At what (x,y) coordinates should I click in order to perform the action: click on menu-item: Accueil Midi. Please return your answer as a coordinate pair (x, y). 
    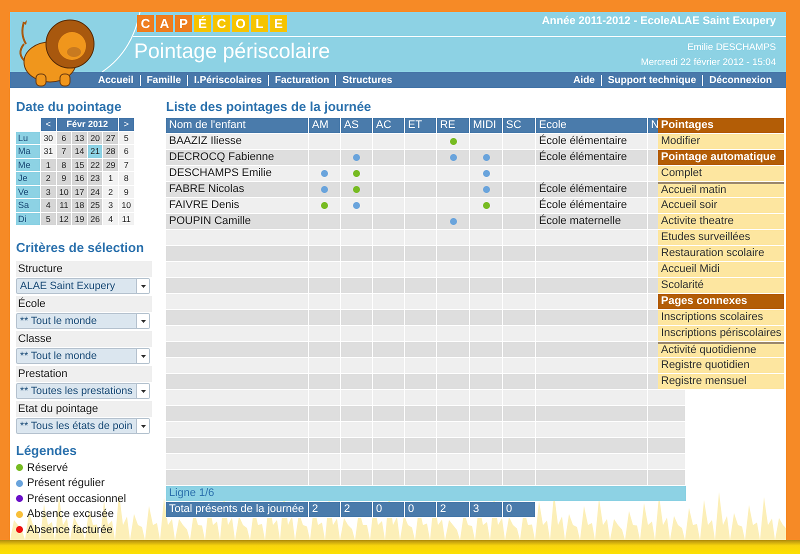
    Looking at the image, I should click on (721, 270).